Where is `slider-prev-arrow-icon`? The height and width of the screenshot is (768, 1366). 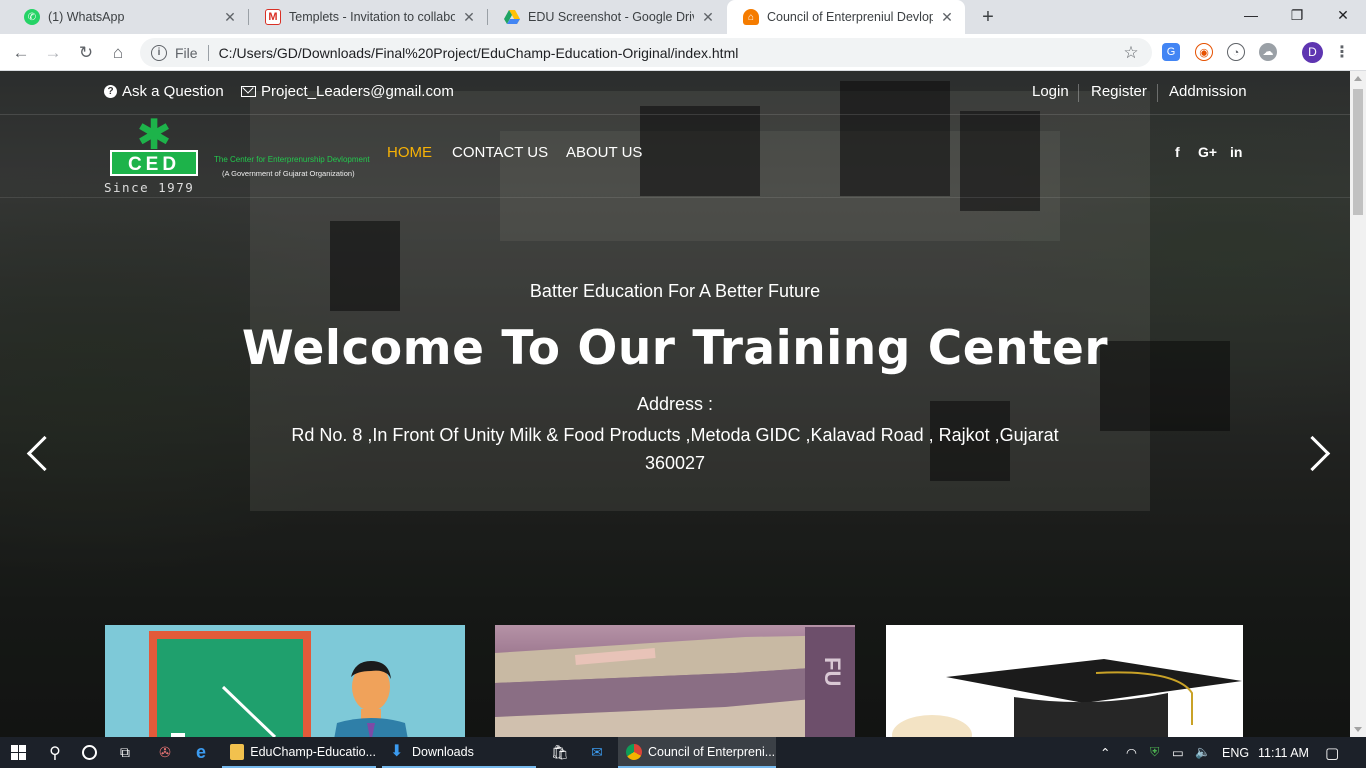
slider-prev-arrow-icon is located at coordinates (37, 455).